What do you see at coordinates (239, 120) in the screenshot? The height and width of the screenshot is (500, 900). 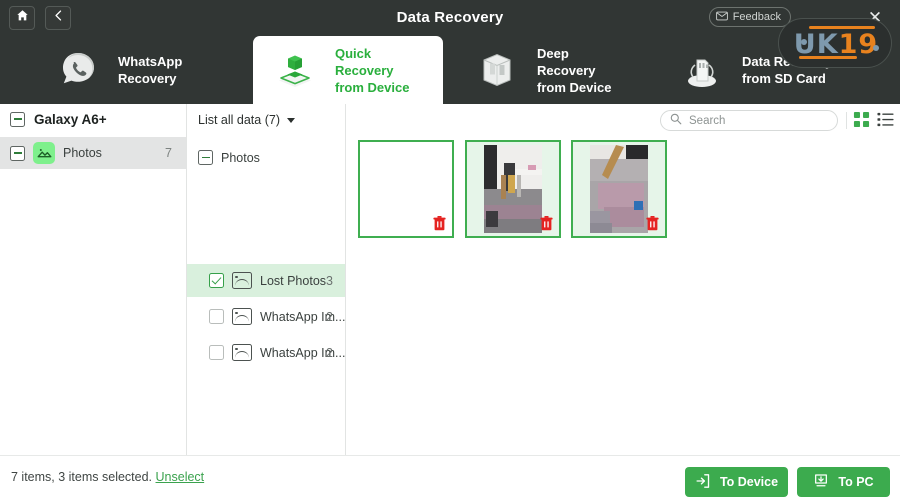 I see `list-filter-label: List all data (7)` at bounding box center [239, 120].